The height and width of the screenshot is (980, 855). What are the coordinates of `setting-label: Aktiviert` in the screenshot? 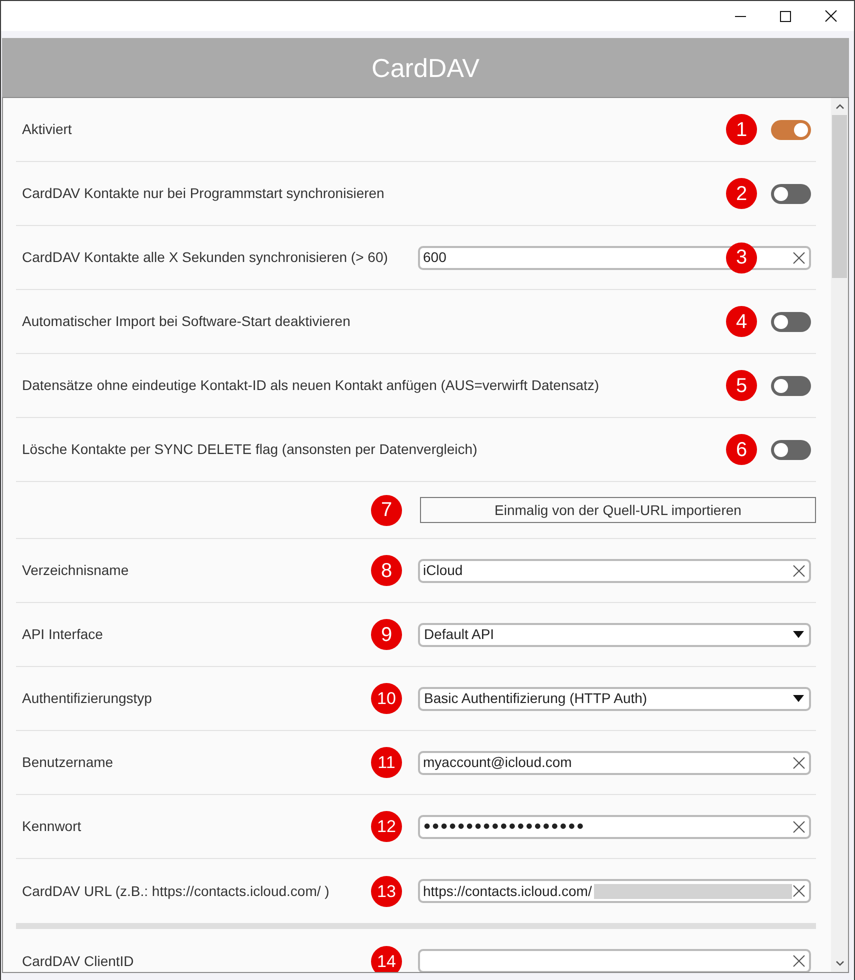 It's located at (47, 129).